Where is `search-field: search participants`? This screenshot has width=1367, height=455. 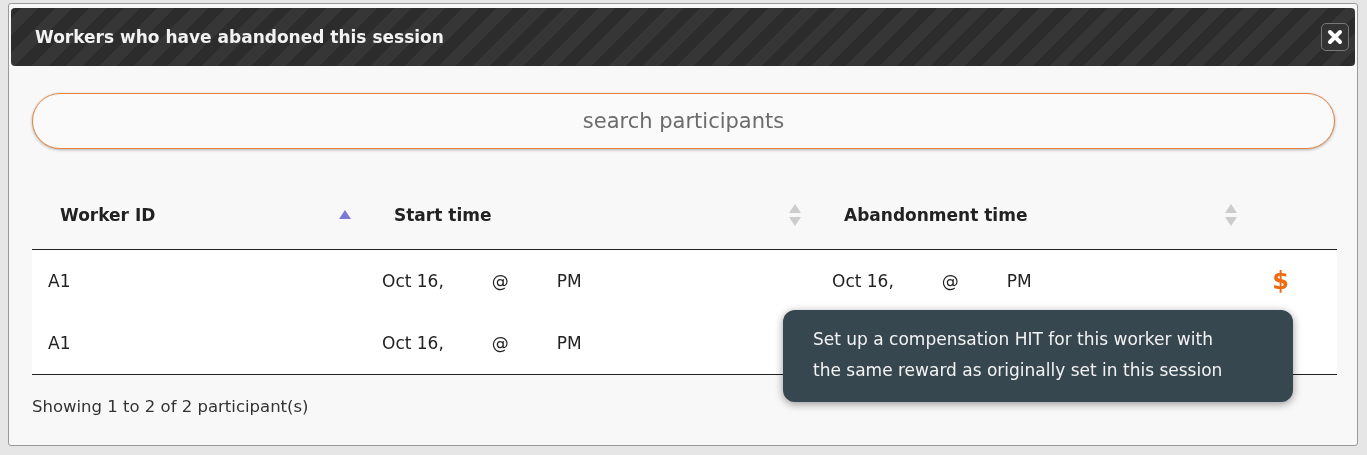
search-field: search participants is located at coordinates (683, 121).